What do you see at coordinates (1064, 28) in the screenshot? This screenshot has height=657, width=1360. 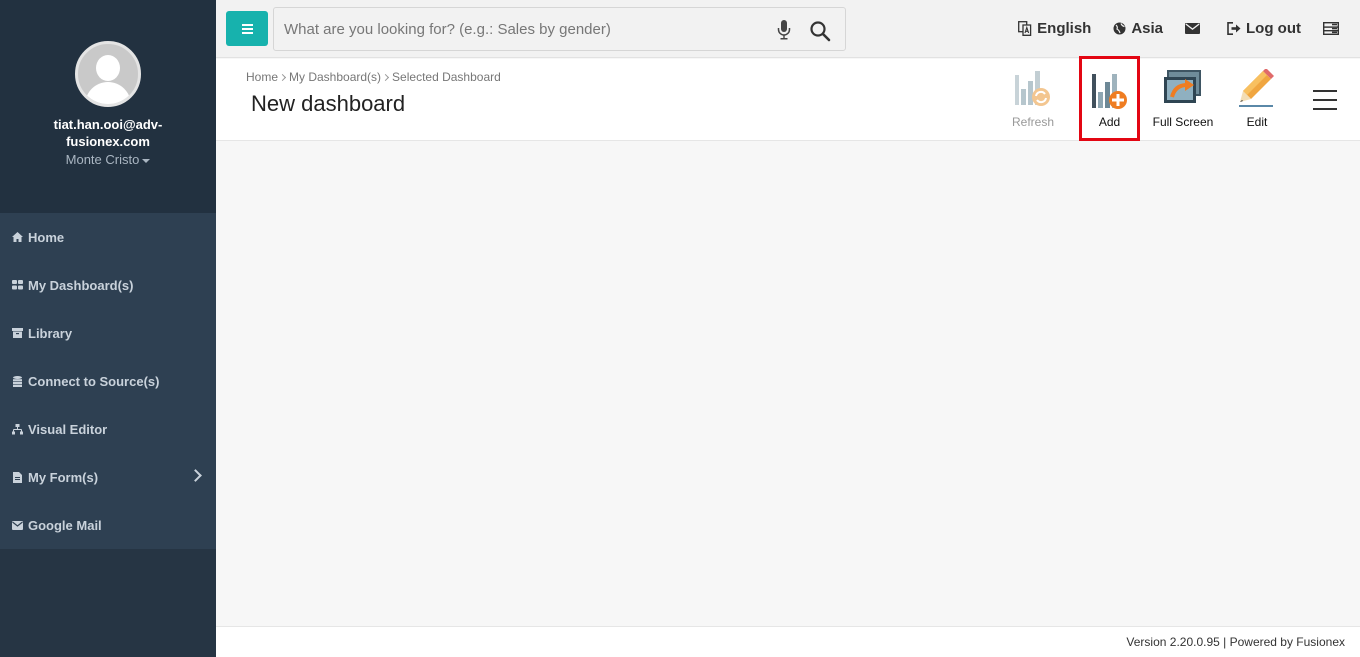 I see `language-label: English` at bounding box center [1064, 28].